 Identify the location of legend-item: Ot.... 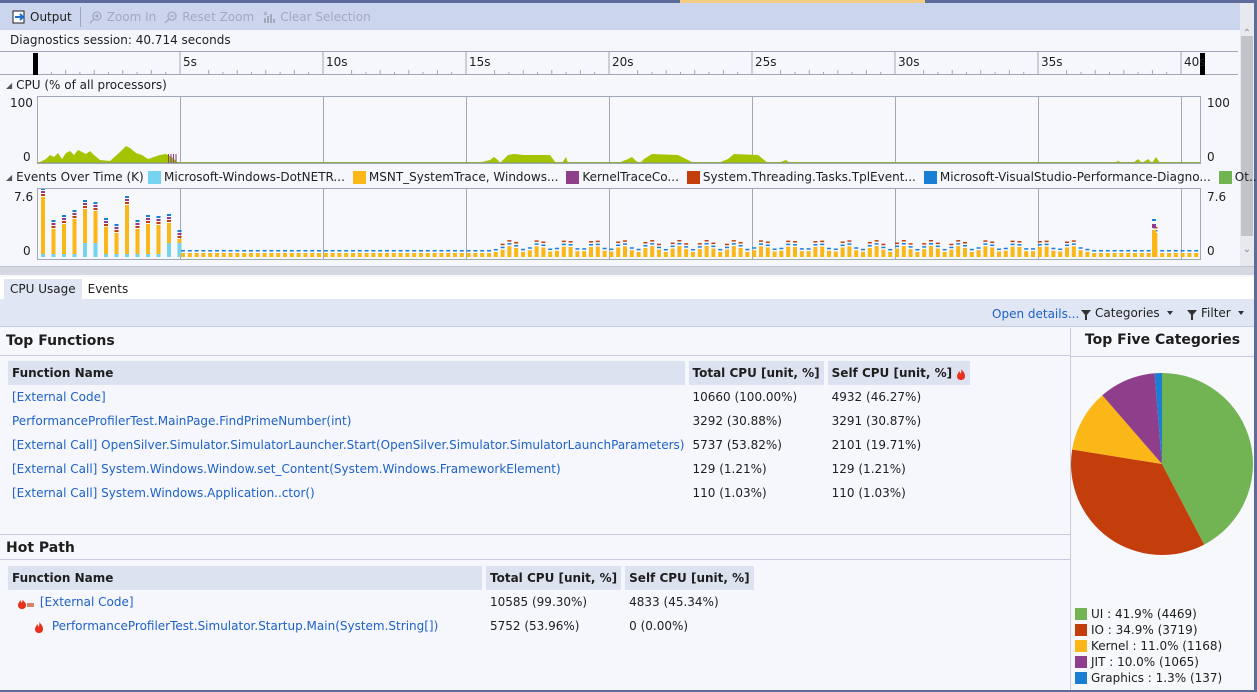
(1237, 177).